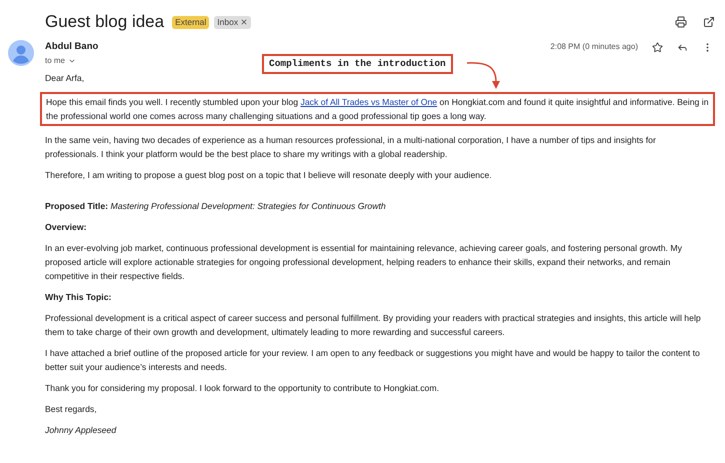 This screenshot has height=463, width=725. I want to click on paragraph: I have attached a brief outline of the proposed article for your review. I am open to any feedback or suggestions you might have and would be happy to tailor the content to better suit your audience’s interests and needs., so click(373, 360).